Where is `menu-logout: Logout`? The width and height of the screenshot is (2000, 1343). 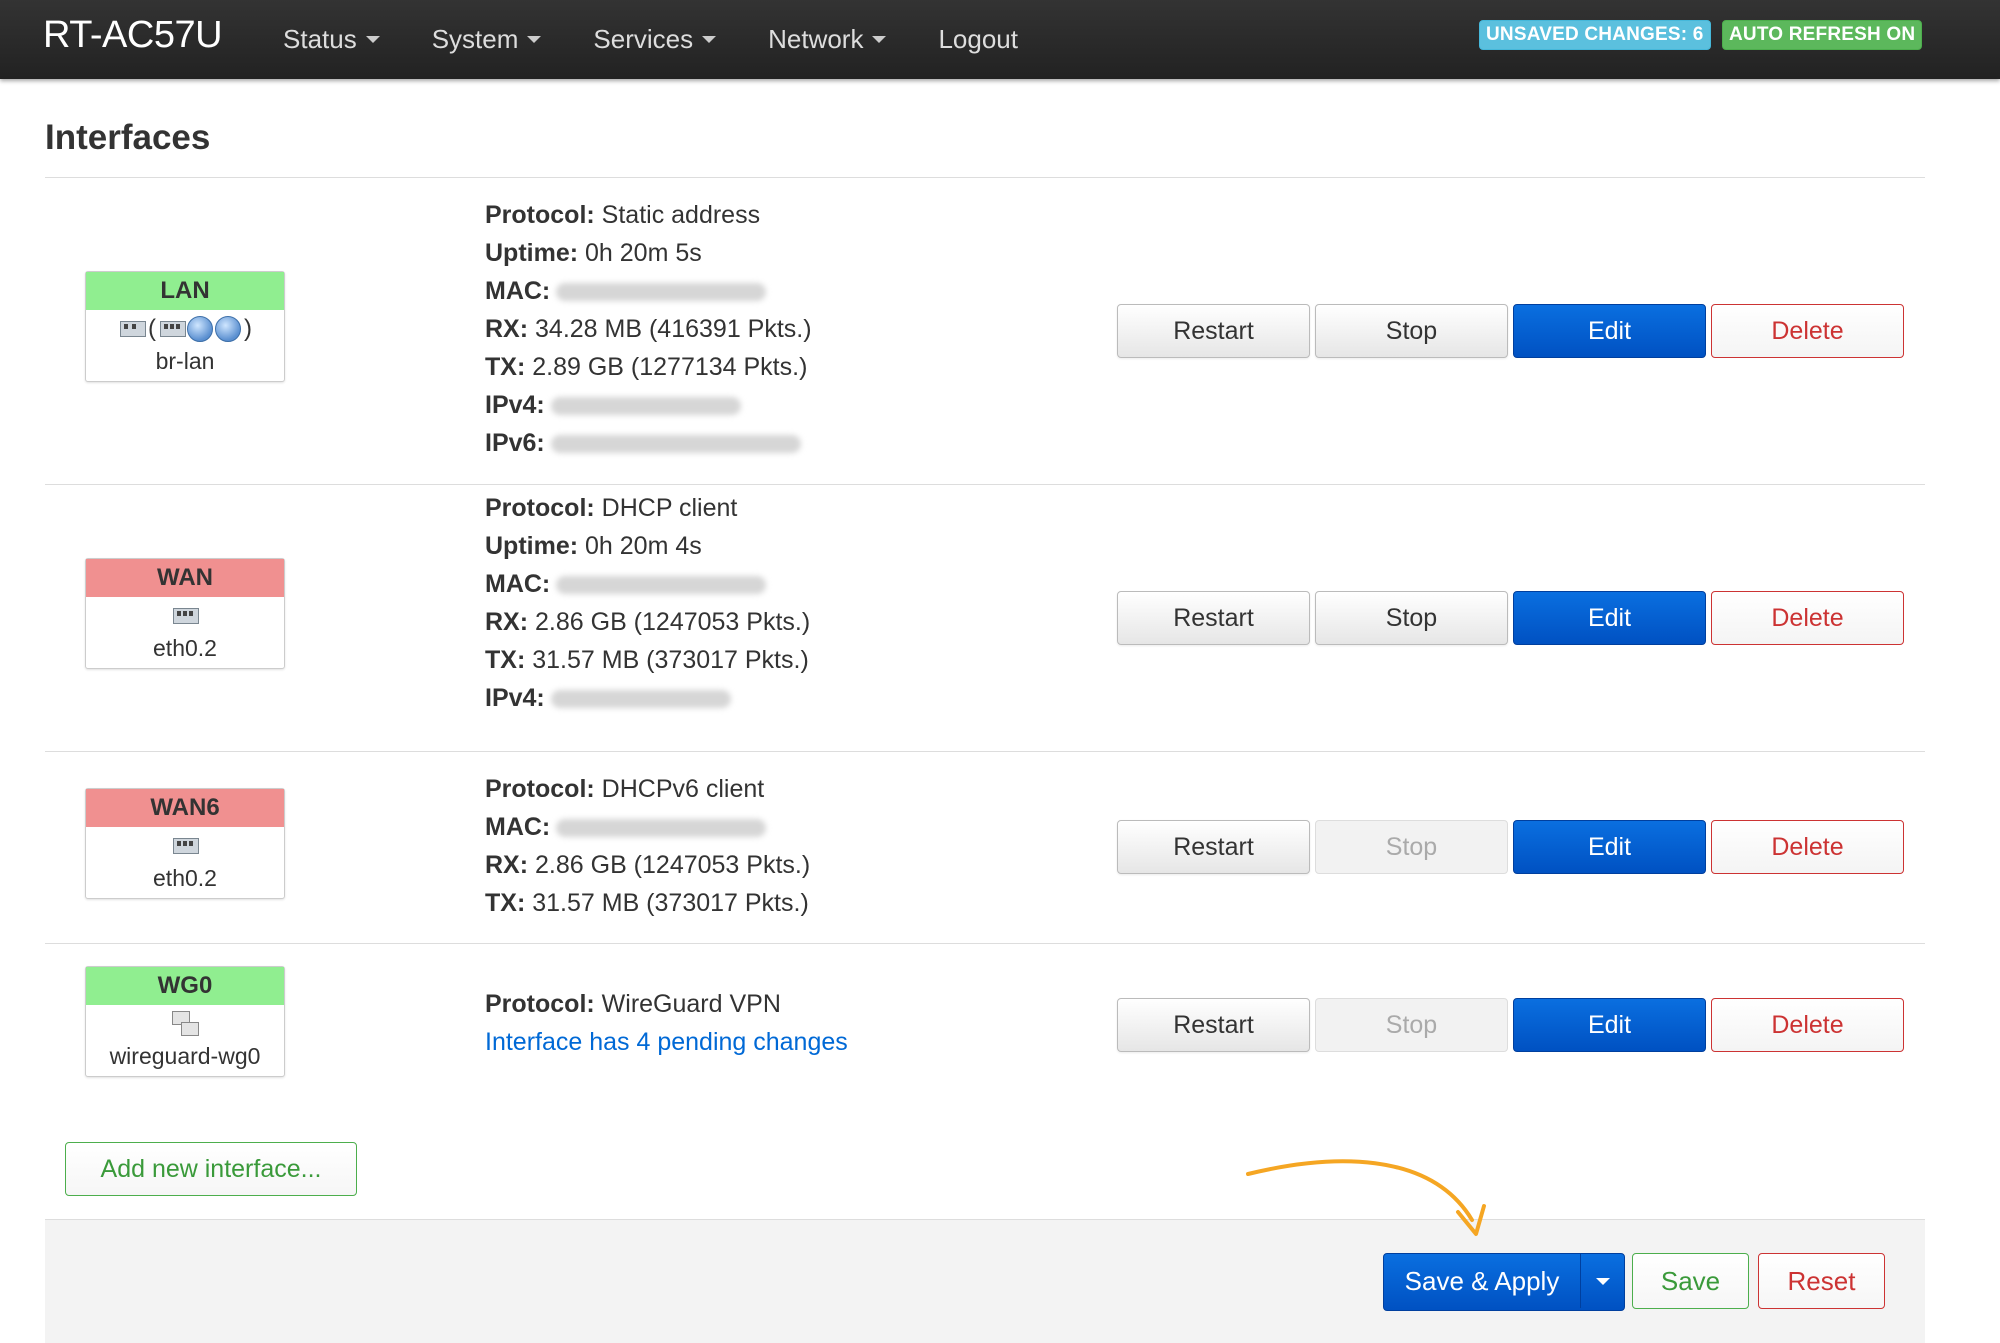
menu-logout: Logout is located at coordinates (989, 39).